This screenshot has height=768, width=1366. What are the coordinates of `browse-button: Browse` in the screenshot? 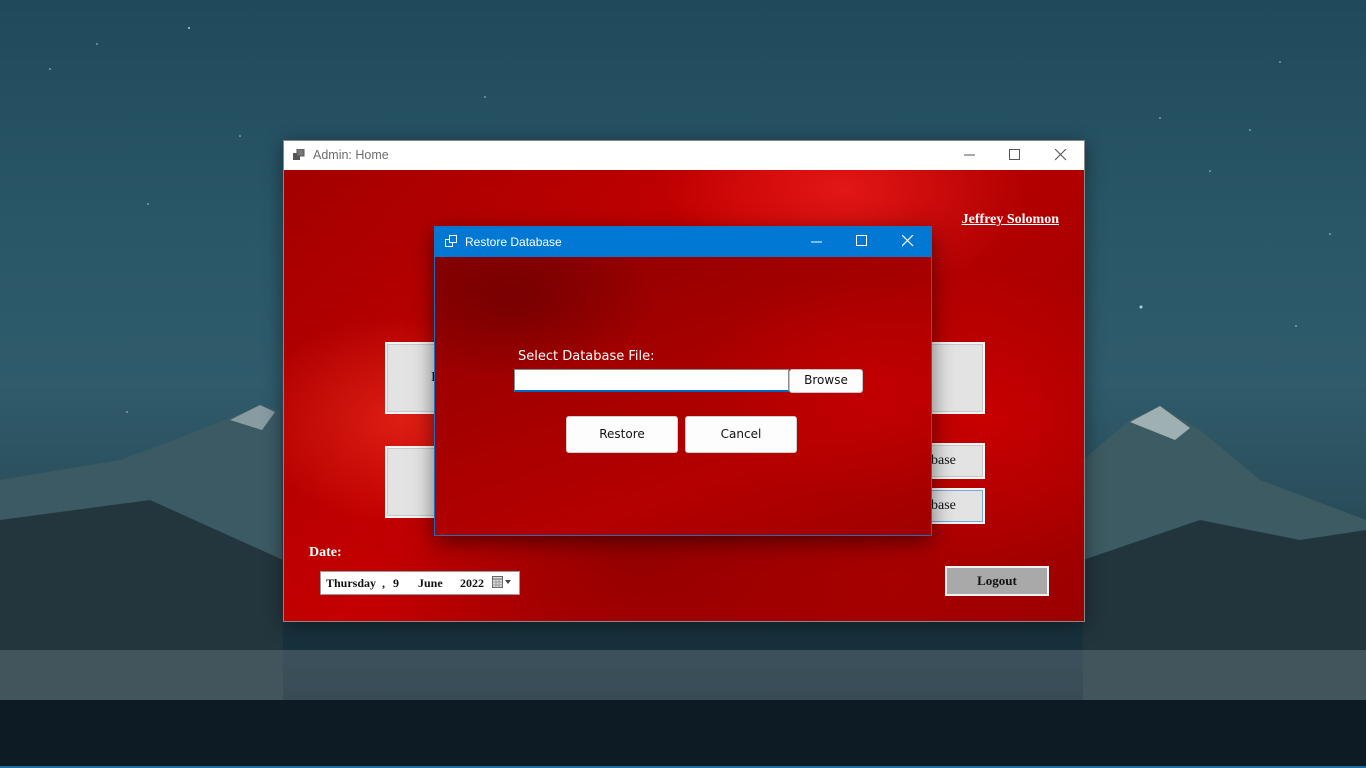 It's located at (826, 381).